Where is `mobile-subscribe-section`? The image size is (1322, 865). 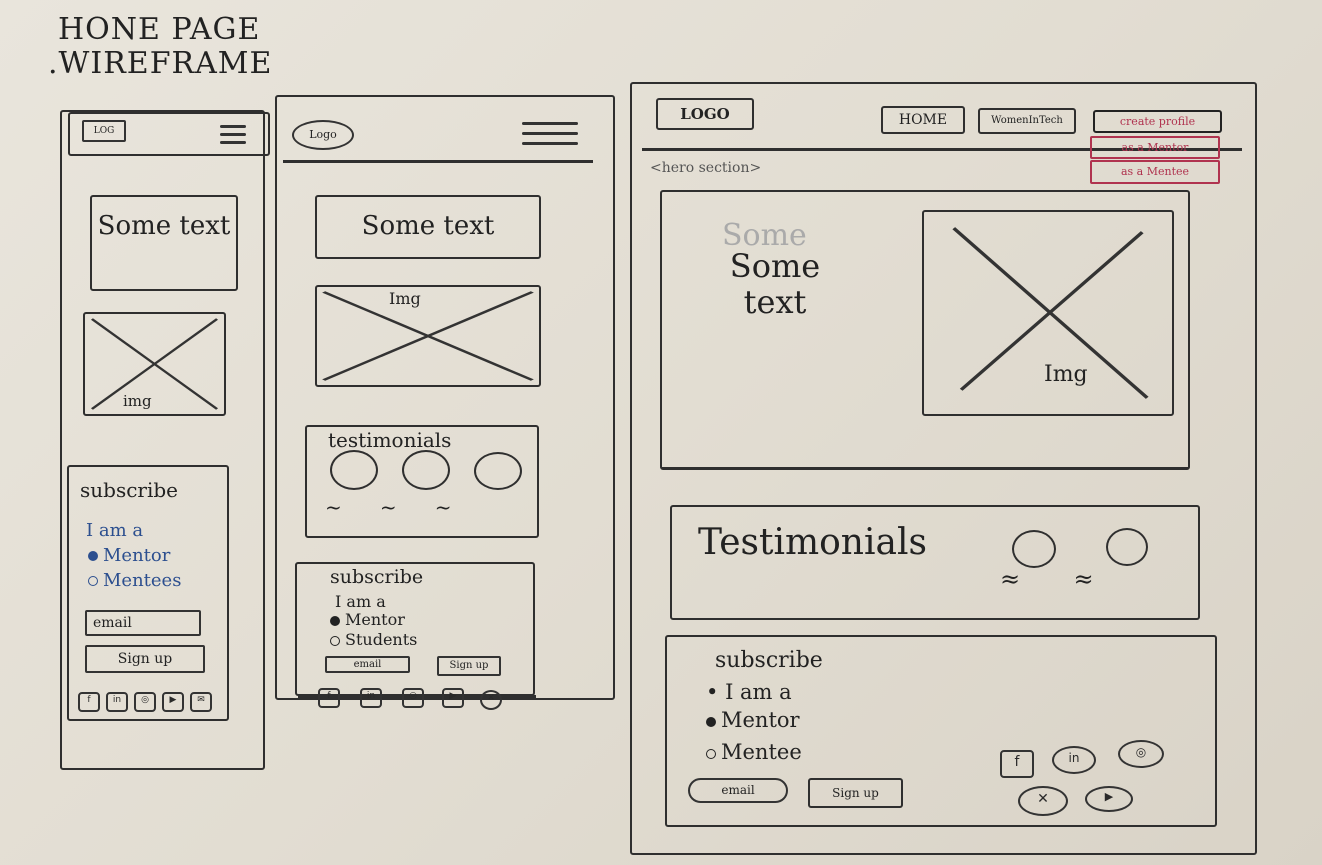
mobile-subscribe-section is located at coordinates (148, 593).